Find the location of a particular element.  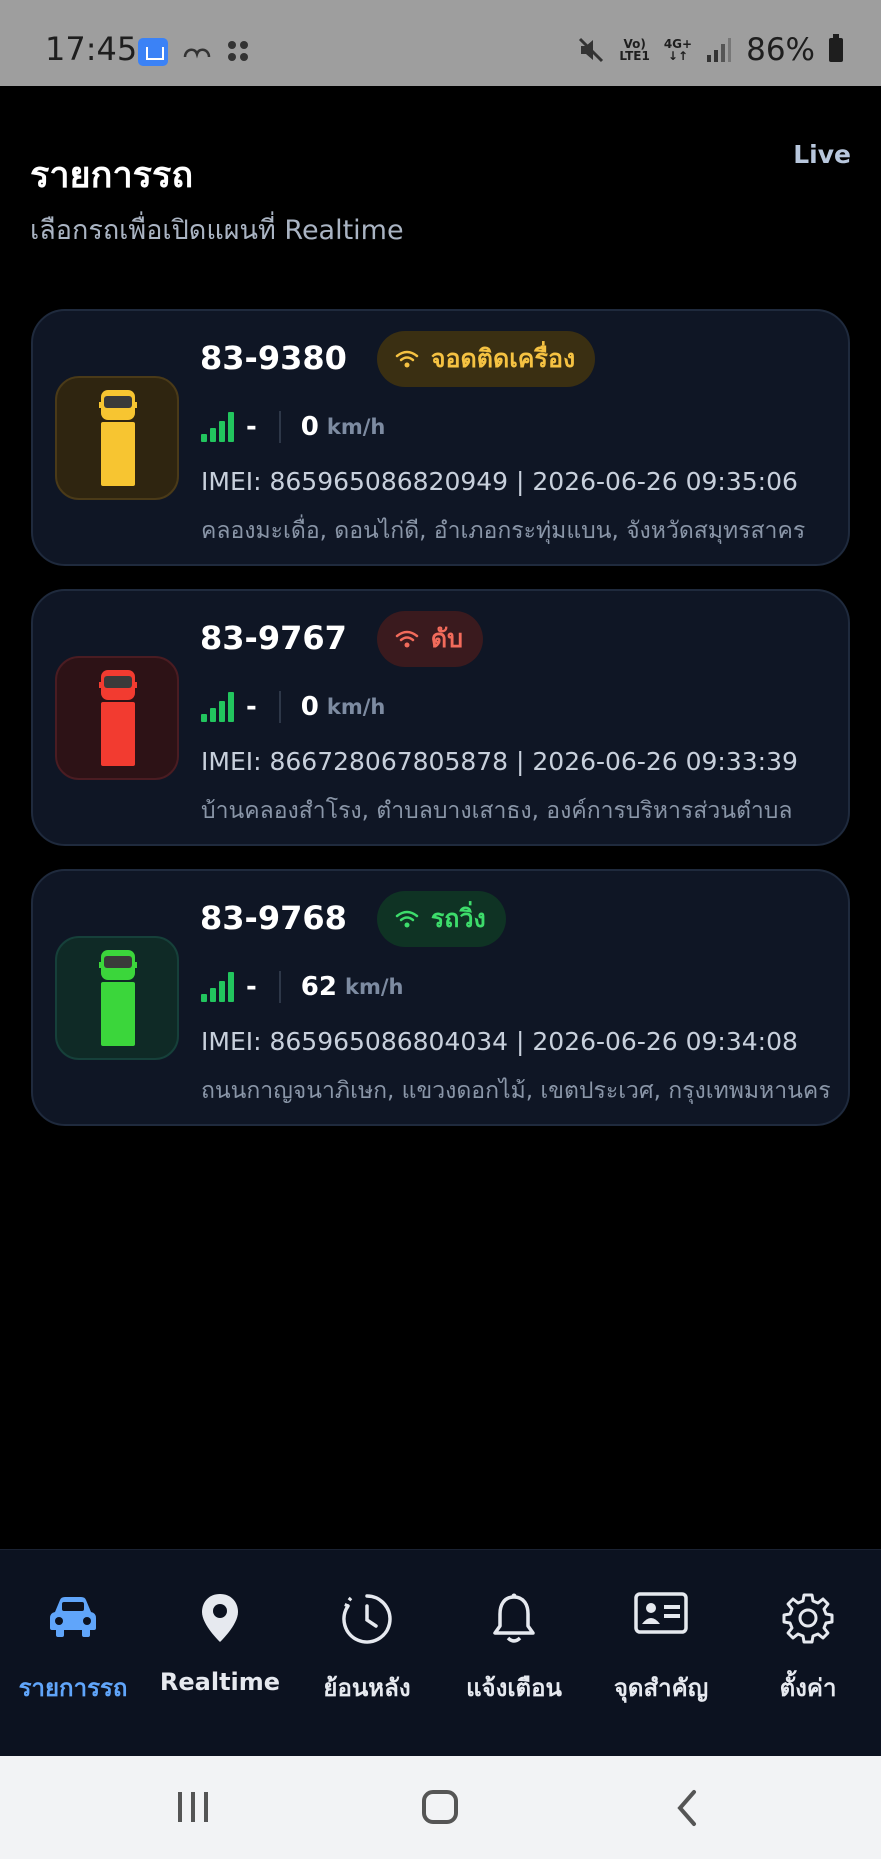

home-button-icon is located at coordinates (441, 1808).